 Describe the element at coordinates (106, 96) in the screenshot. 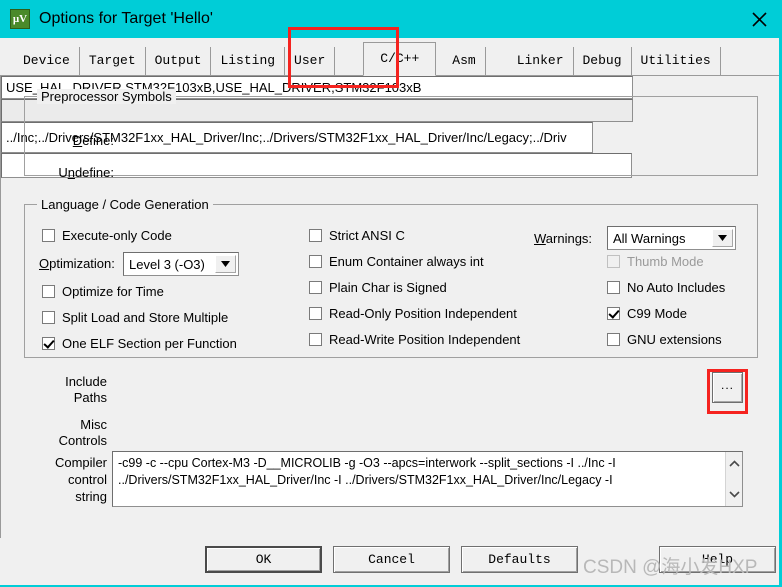

I see `preprocessor-group-title: Preprocessor Symbols` at that location.